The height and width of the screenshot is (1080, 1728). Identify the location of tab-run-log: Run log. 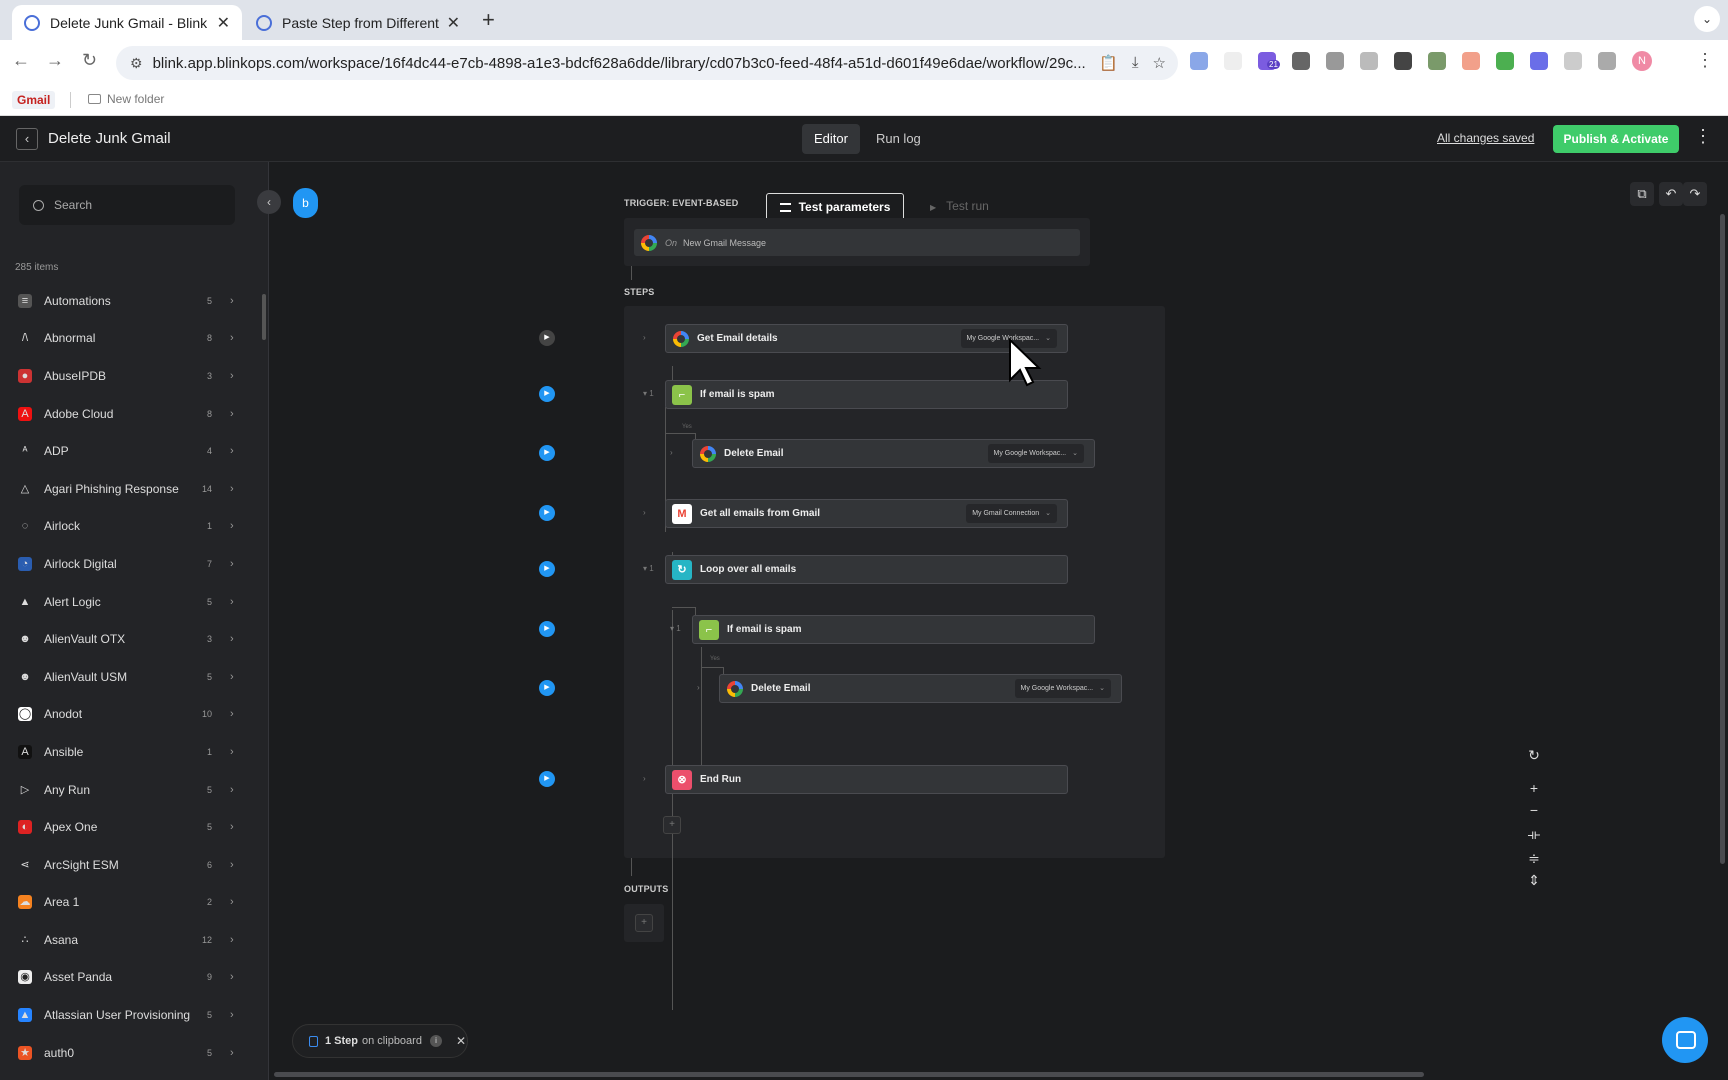
(898, 139).